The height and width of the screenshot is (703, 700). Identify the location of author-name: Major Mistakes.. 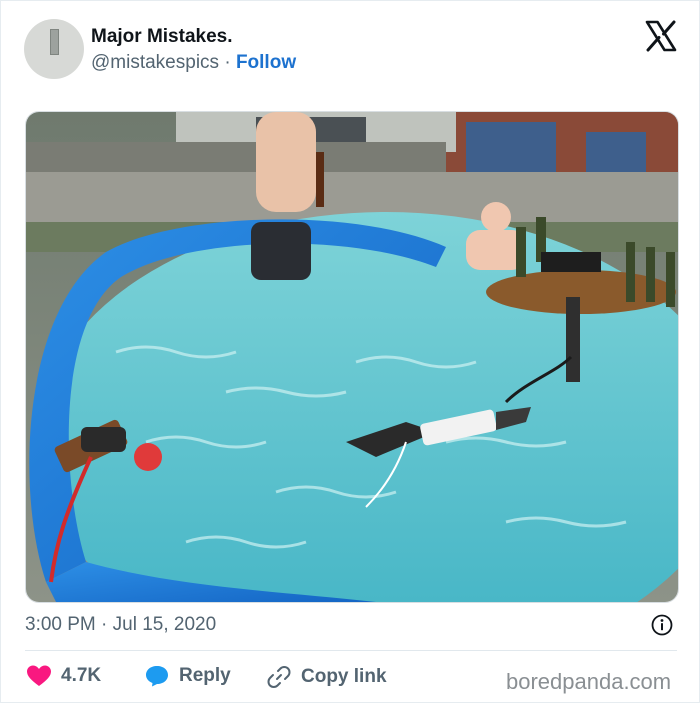
(162, 37).